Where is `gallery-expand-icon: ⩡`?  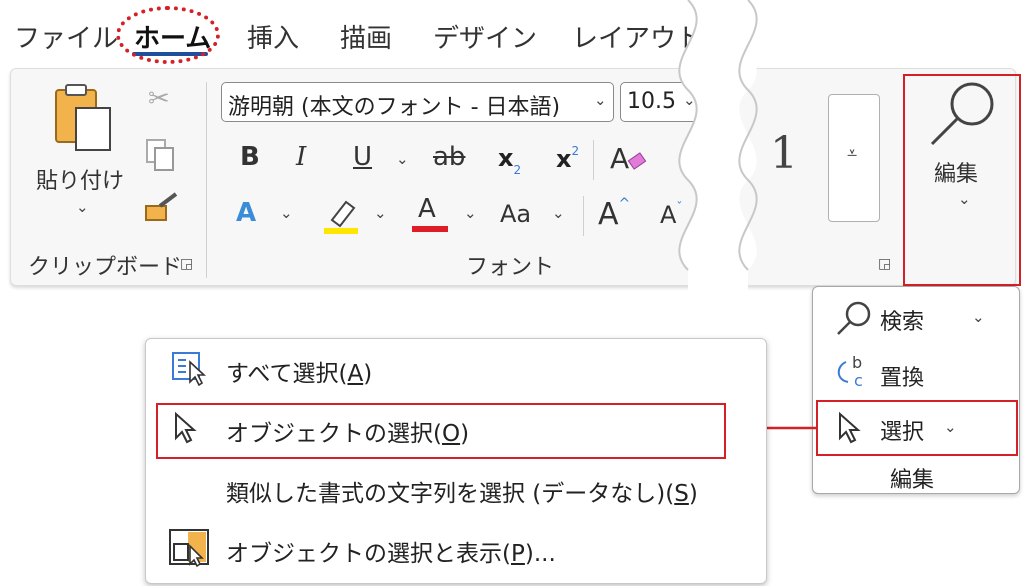 gallery-expand-icon: ⩡ is located at coordinates (852, 153).